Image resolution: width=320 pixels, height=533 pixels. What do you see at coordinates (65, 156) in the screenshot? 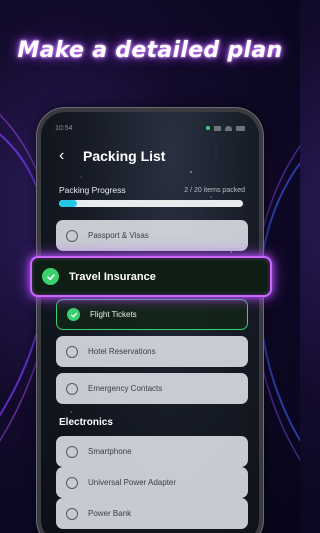
I see `back-arrow-icon: ‹` at bounding box center [65, 156].